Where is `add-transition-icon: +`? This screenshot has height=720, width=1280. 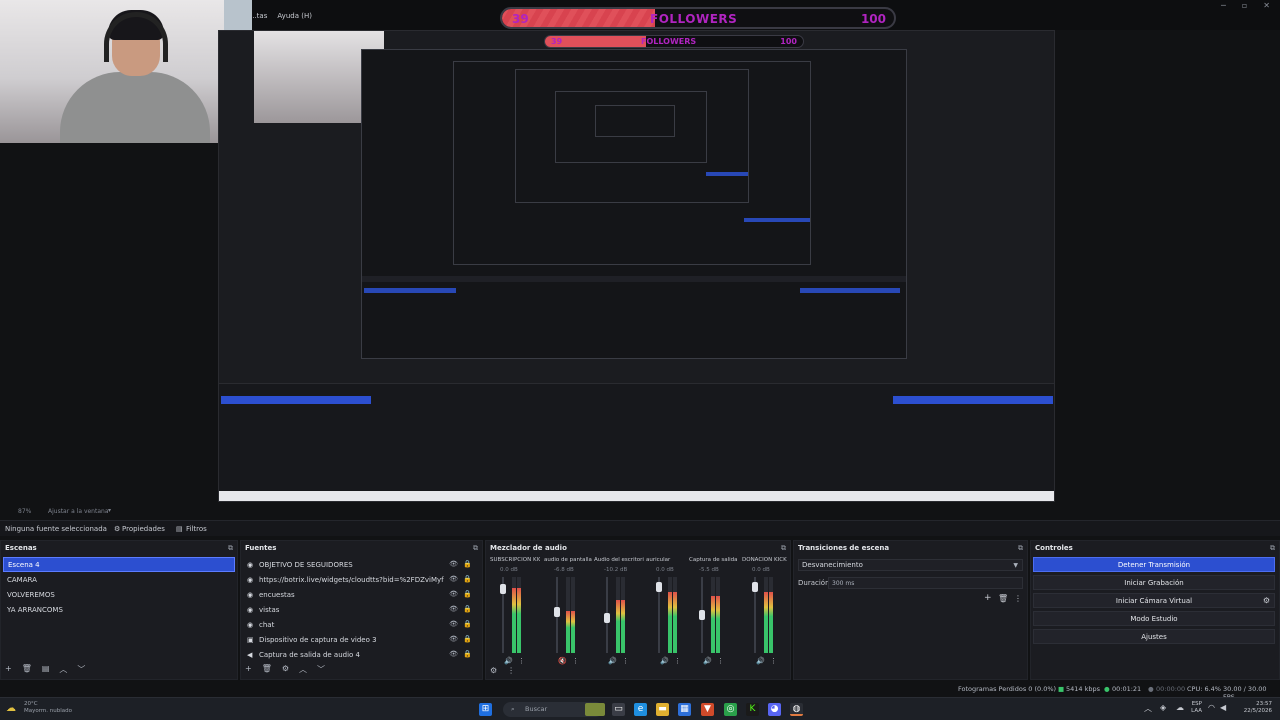 add-transition-icon: + is located at coordinates (988, 598).